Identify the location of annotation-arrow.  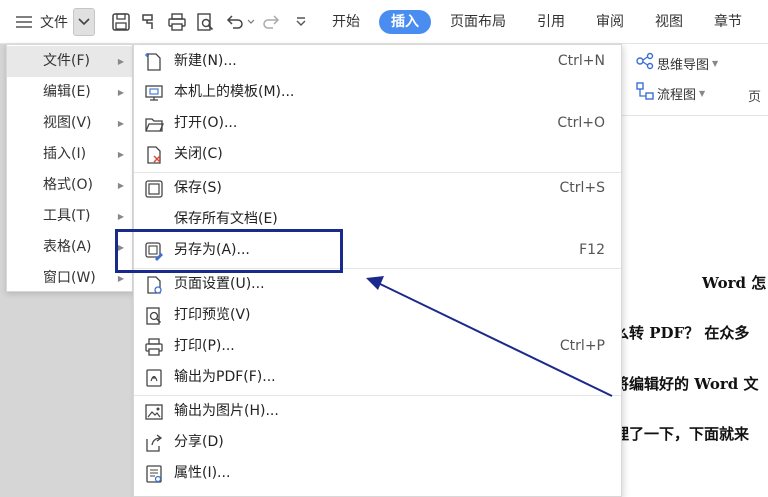
(489, 336).